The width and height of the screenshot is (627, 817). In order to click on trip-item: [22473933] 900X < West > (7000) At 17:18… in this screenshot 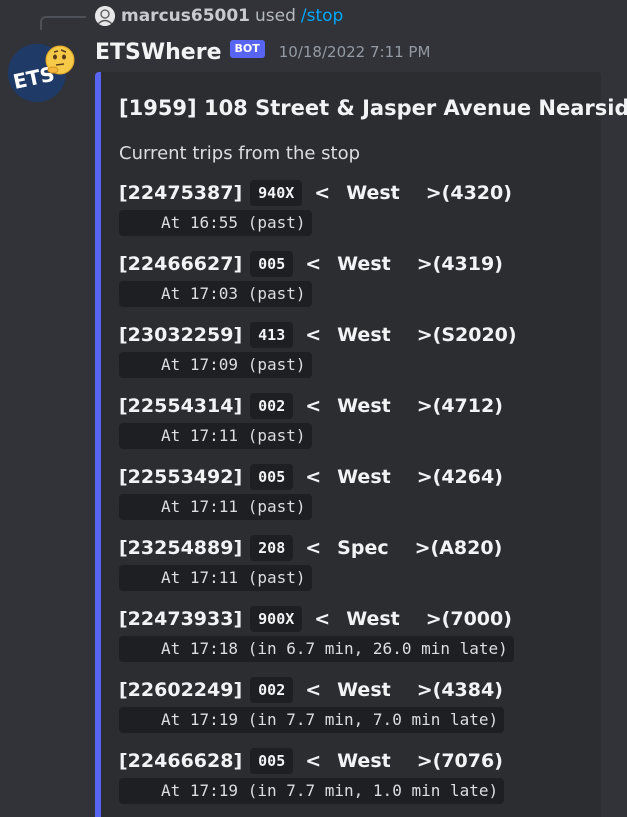, I will do `click(359, 639)`.